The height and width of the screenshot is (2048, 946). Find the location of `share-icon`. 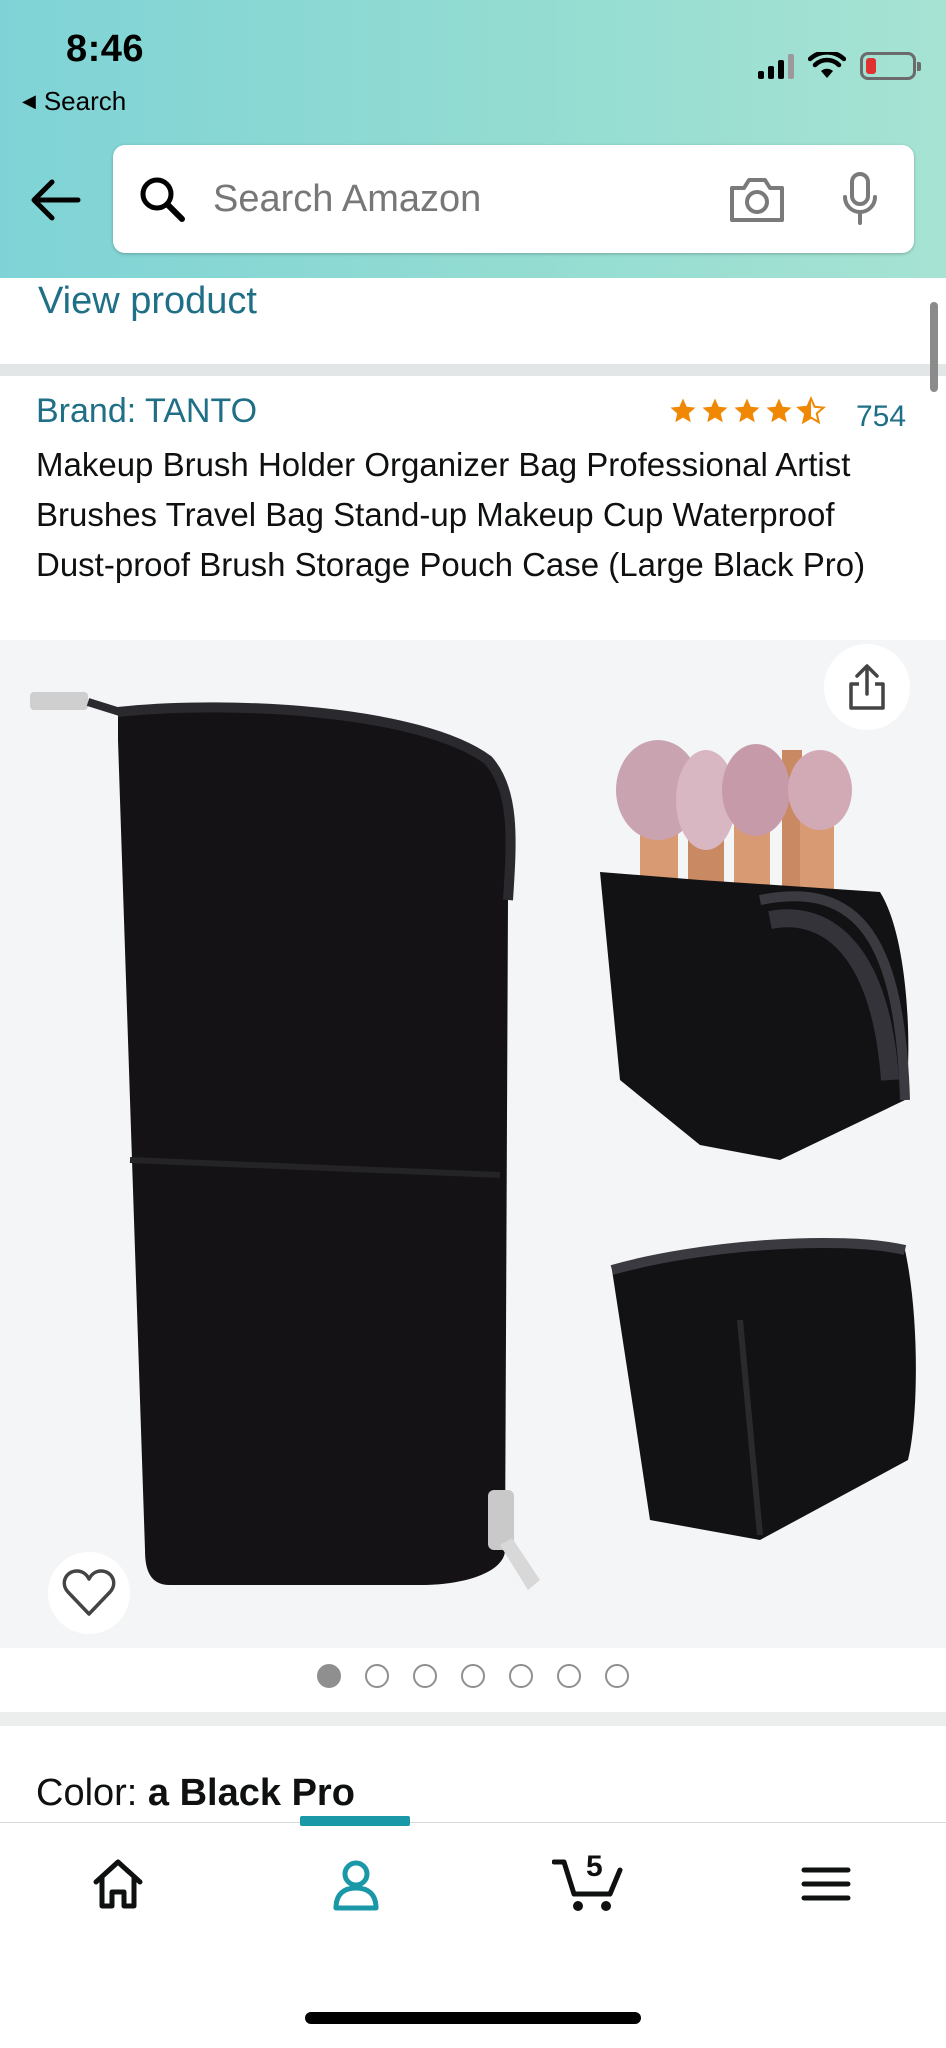

share-icon is located at coordinates (867, 687).